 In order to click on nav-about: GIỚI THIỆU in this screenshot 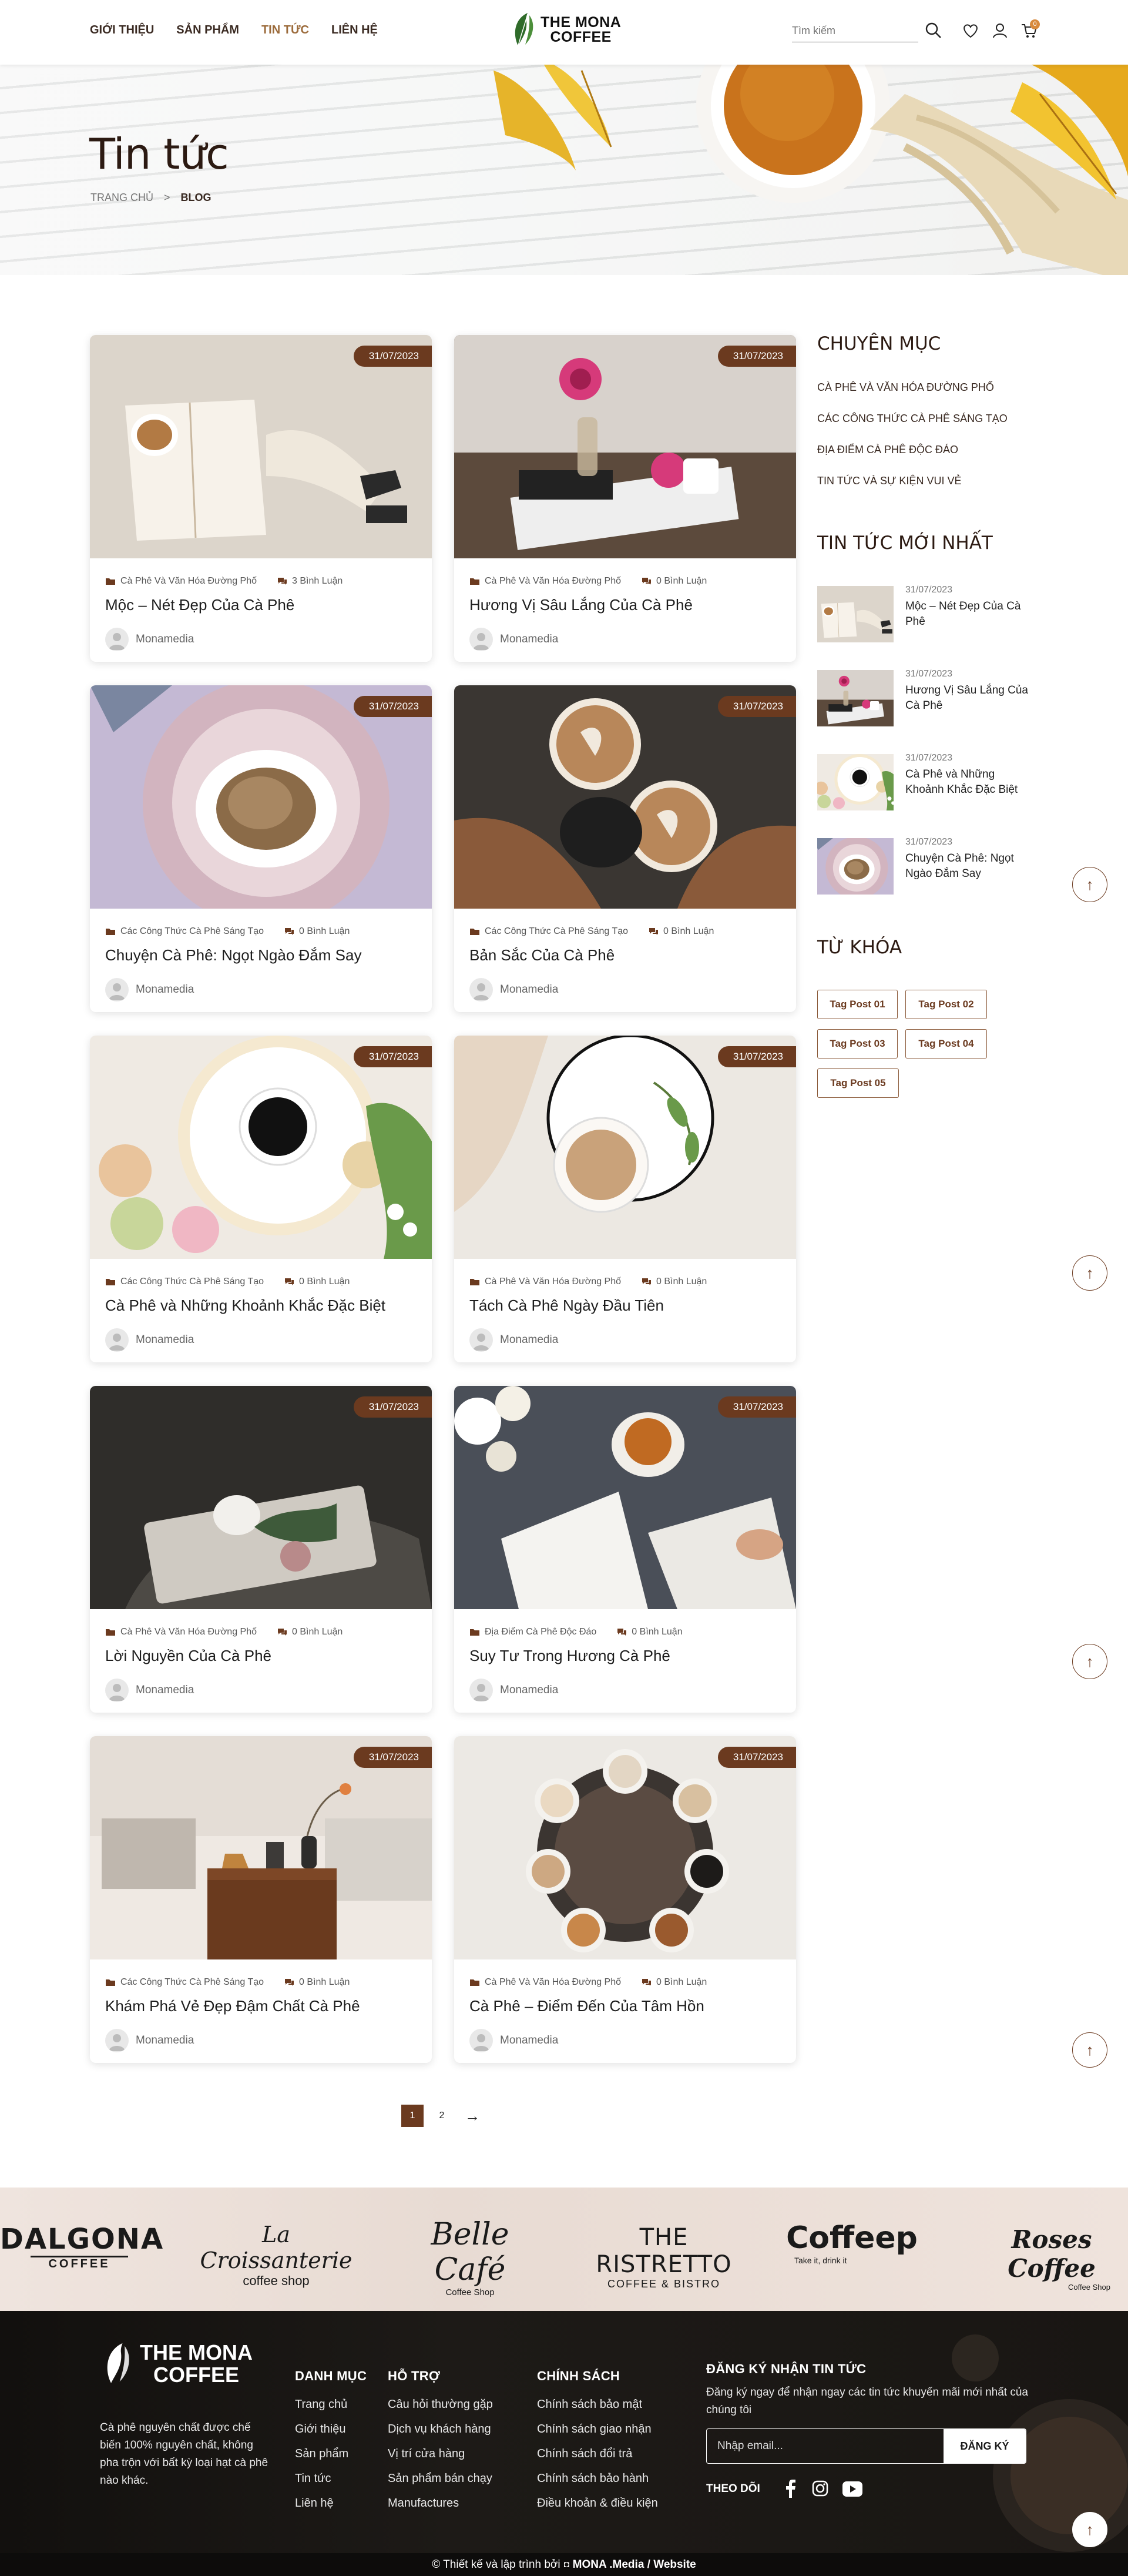, I will do `click(122, 30)`.